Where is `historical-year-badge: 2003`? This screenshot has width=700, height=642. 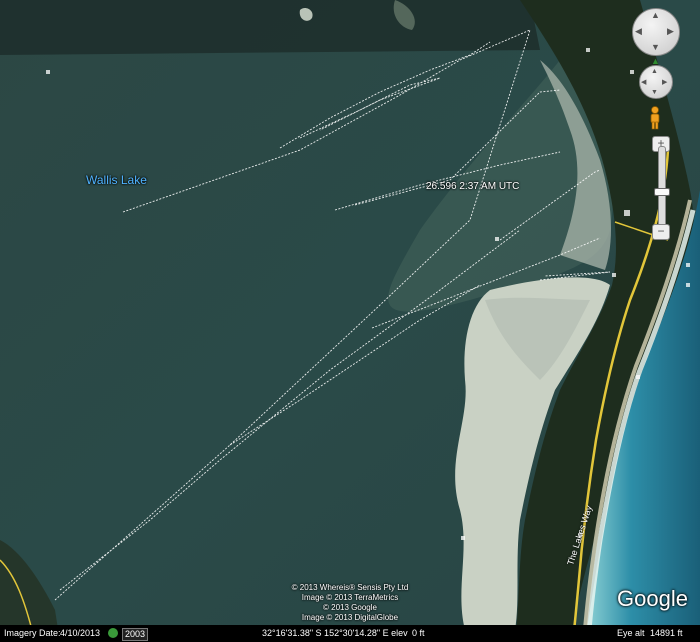
historical-year-badge: 2003 is located at coordinates (135, 634).